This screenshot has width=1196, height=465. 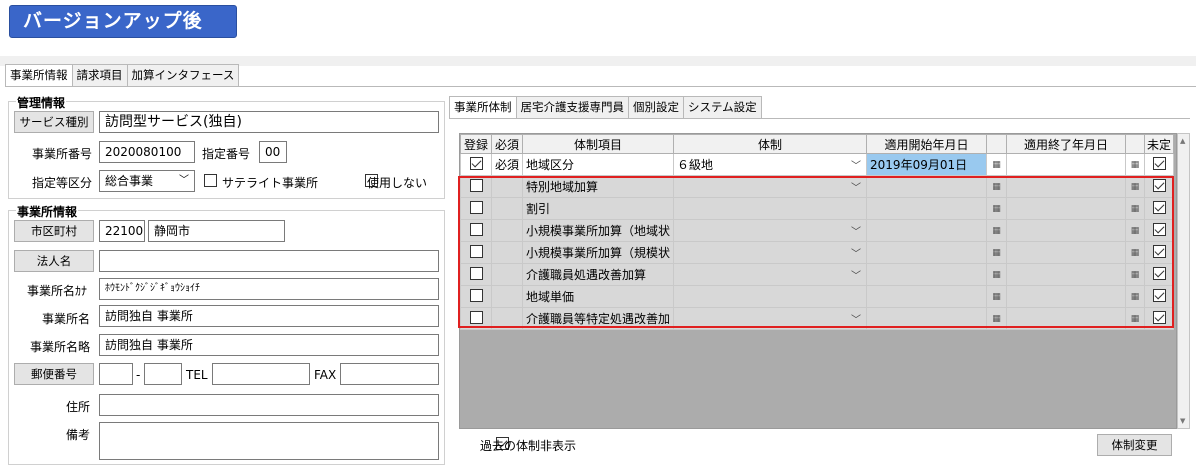 I want to click on tab-office-system: 事業所体制, so click(x=483, y=107).